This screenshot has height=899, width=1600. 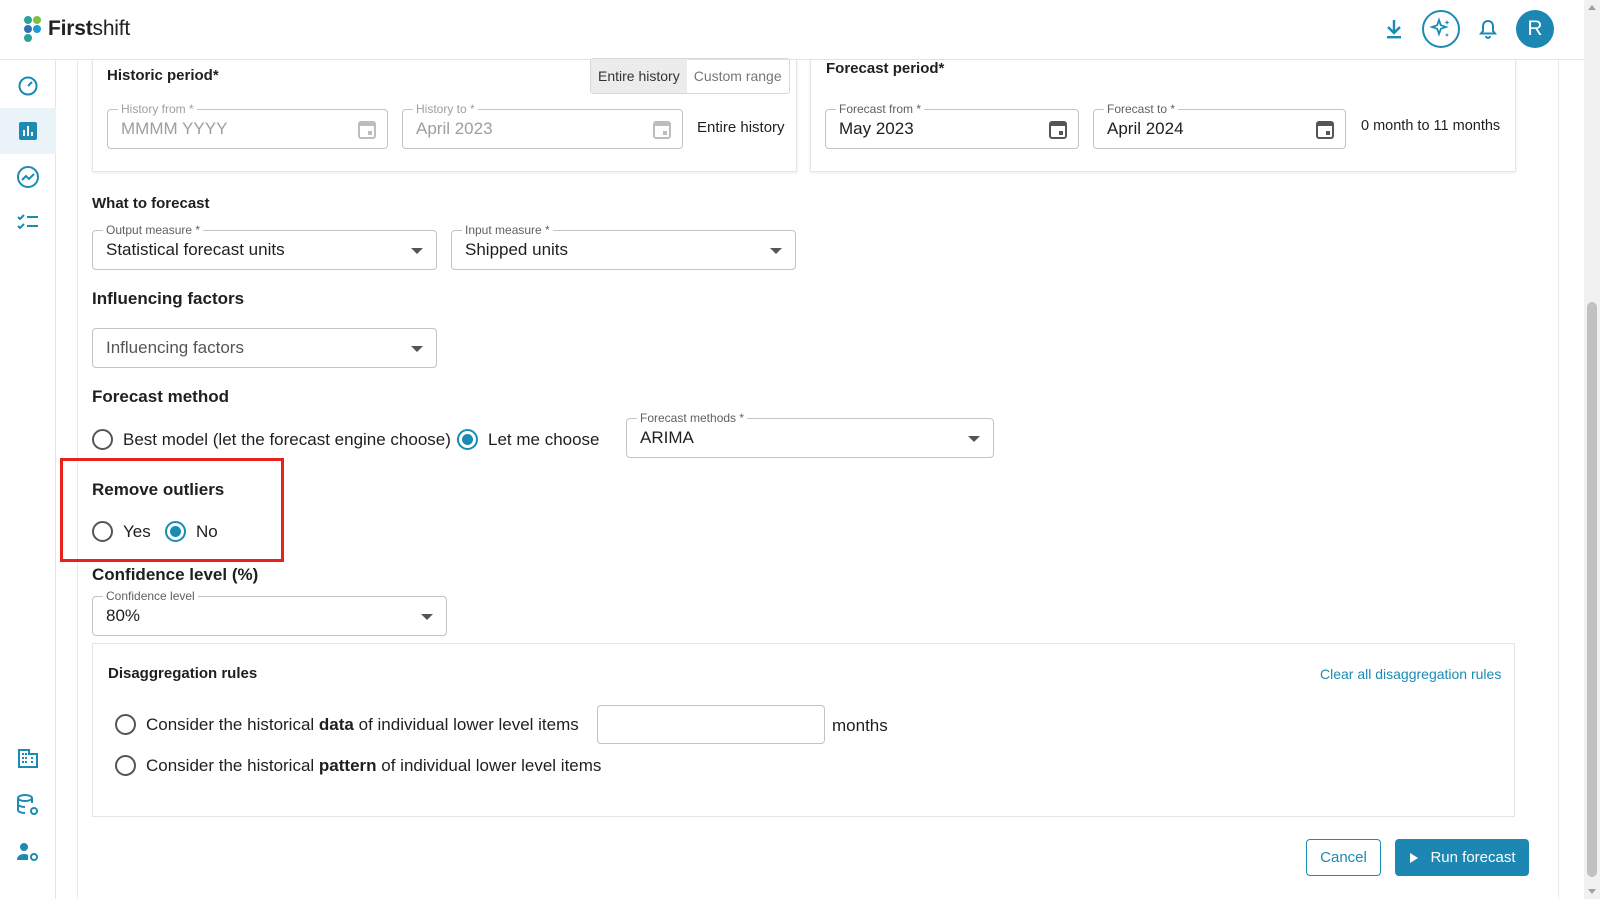 What do you see at coordinates (738, 76) in the screenshot?
I see `toggle-custom-range: Custom range` at bounding box center [738, 76].